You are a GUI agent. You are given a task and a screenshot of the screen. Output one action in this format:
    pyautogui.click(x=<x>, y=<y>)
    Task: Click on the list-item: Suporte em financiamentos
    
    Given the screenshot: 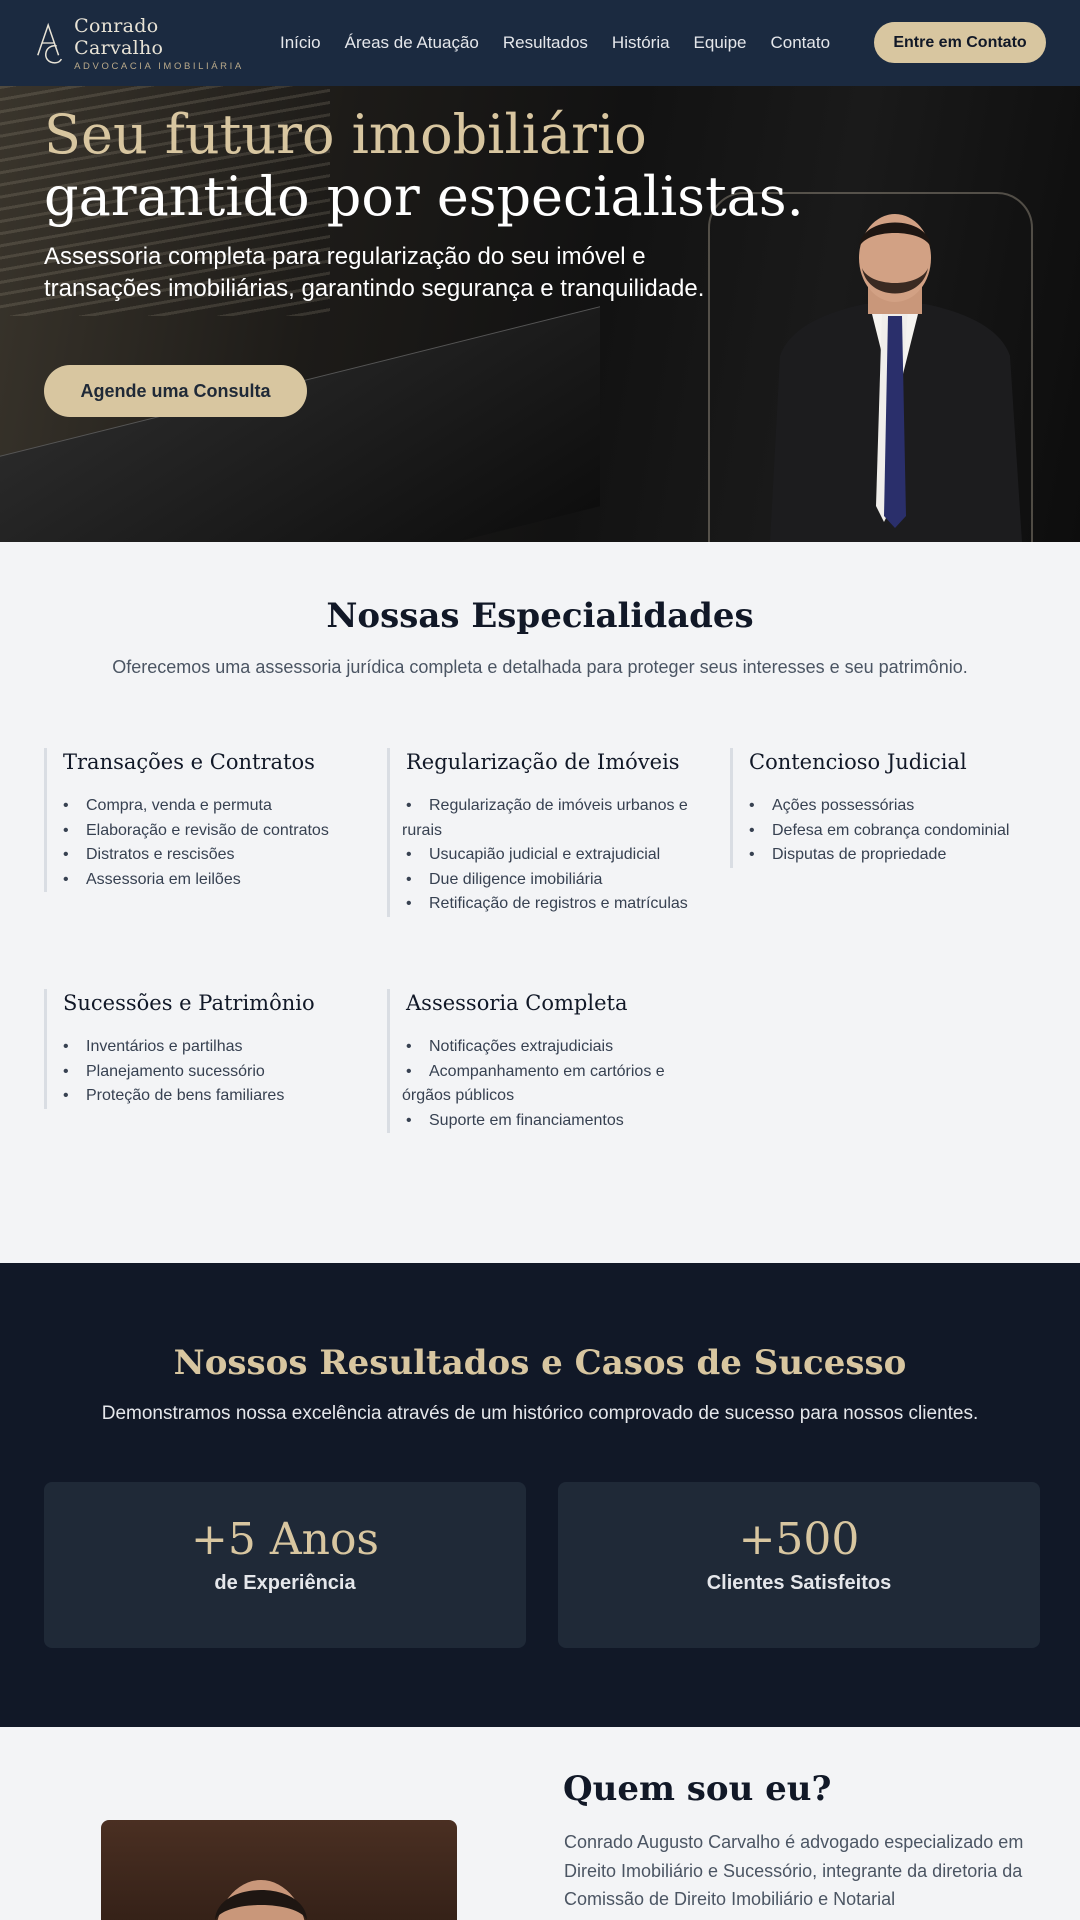 What is the action you would take?
    pyautogui.click(x=549, y=1121)
    